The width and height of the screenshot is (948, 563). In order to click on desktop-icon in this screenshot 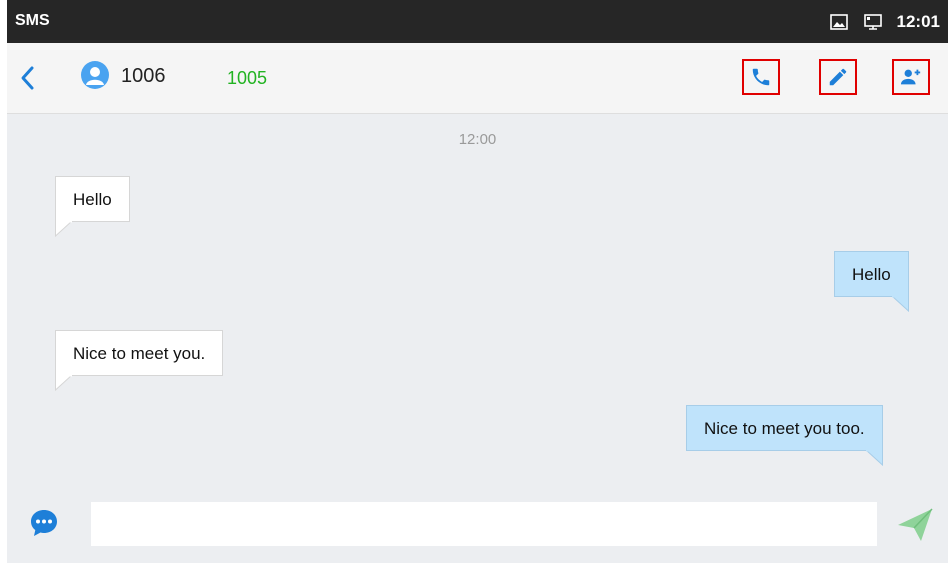, I will do `click(872, 22)`.